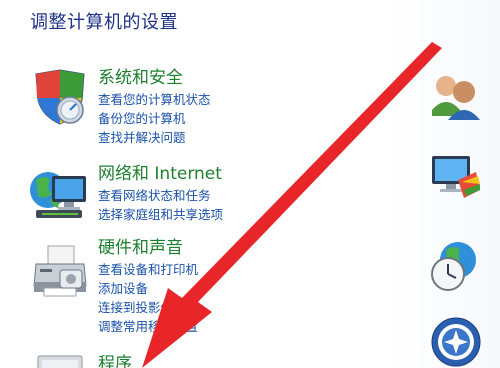  I want to click on link-add-device: 添加设备, so click(148, 288).